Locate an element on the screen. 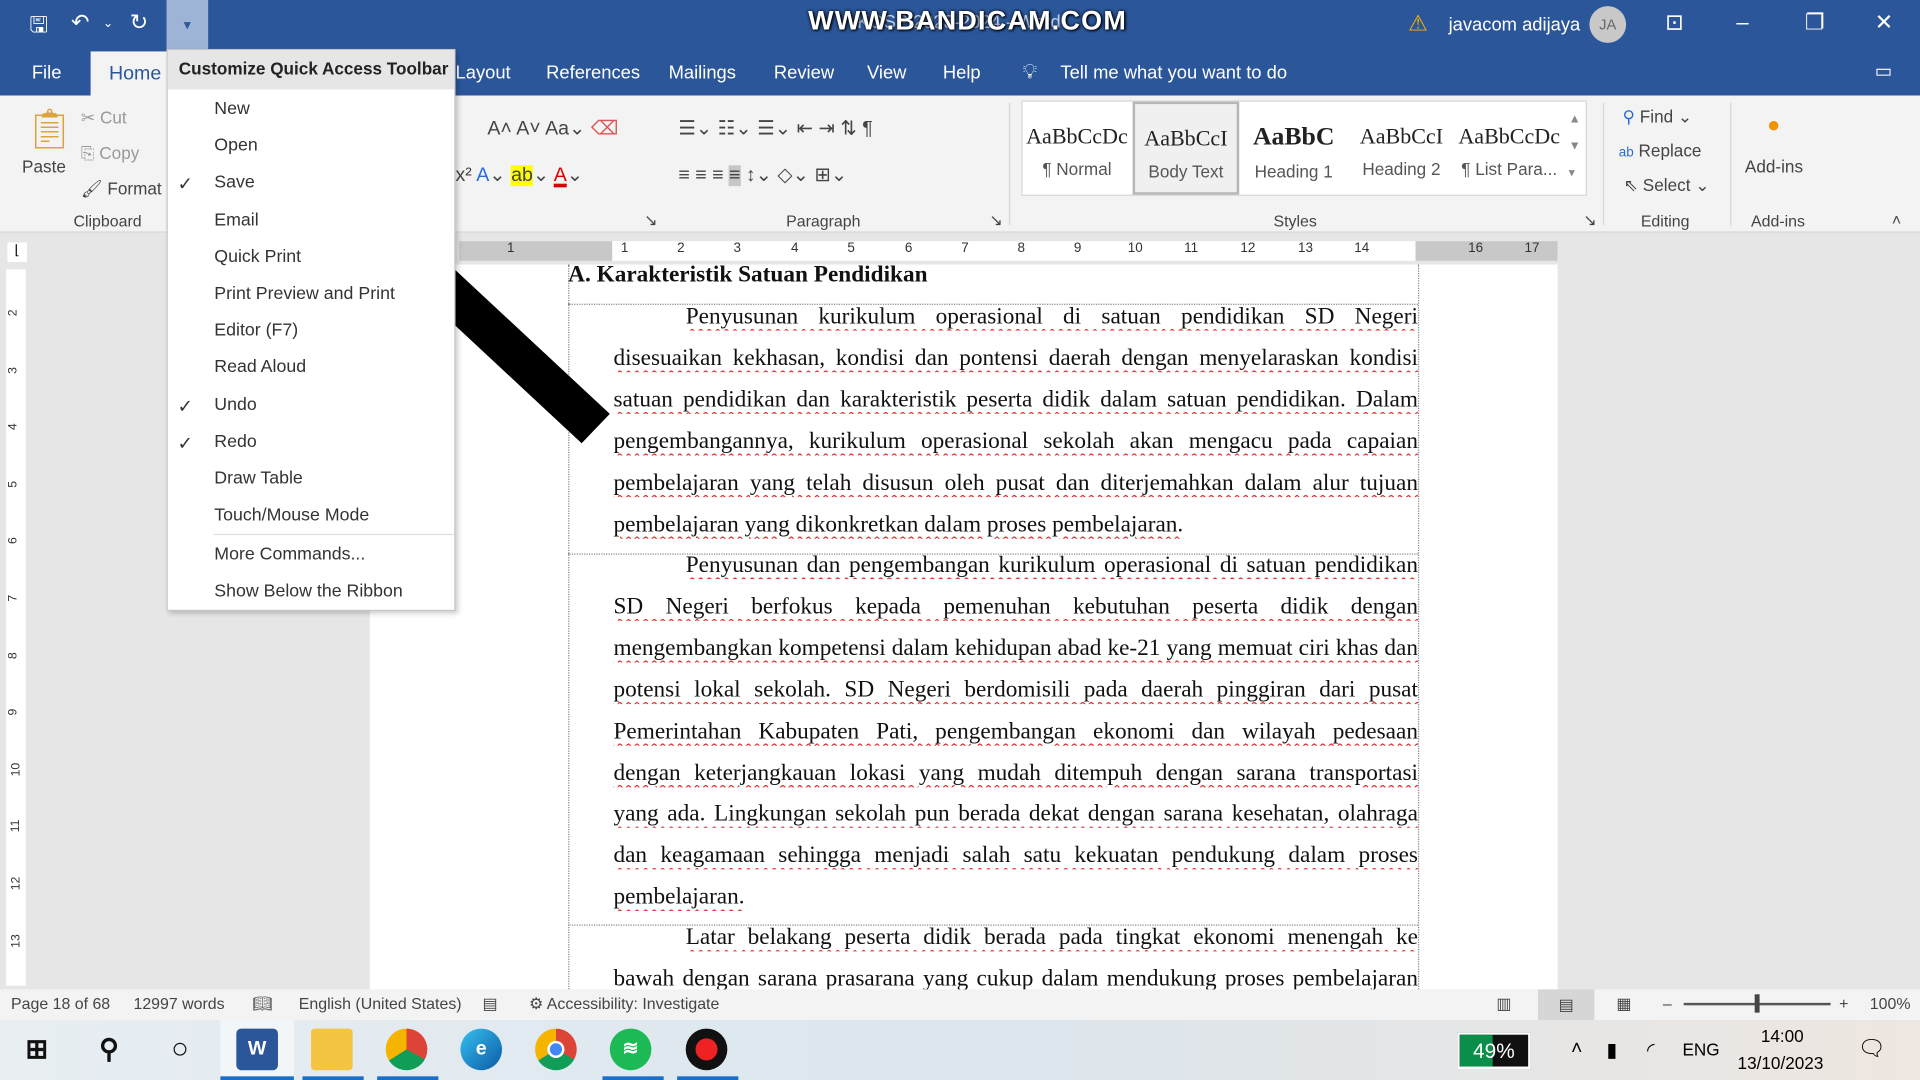  print-layout-icon: ▤ is located at coordinates (1566, 1005).